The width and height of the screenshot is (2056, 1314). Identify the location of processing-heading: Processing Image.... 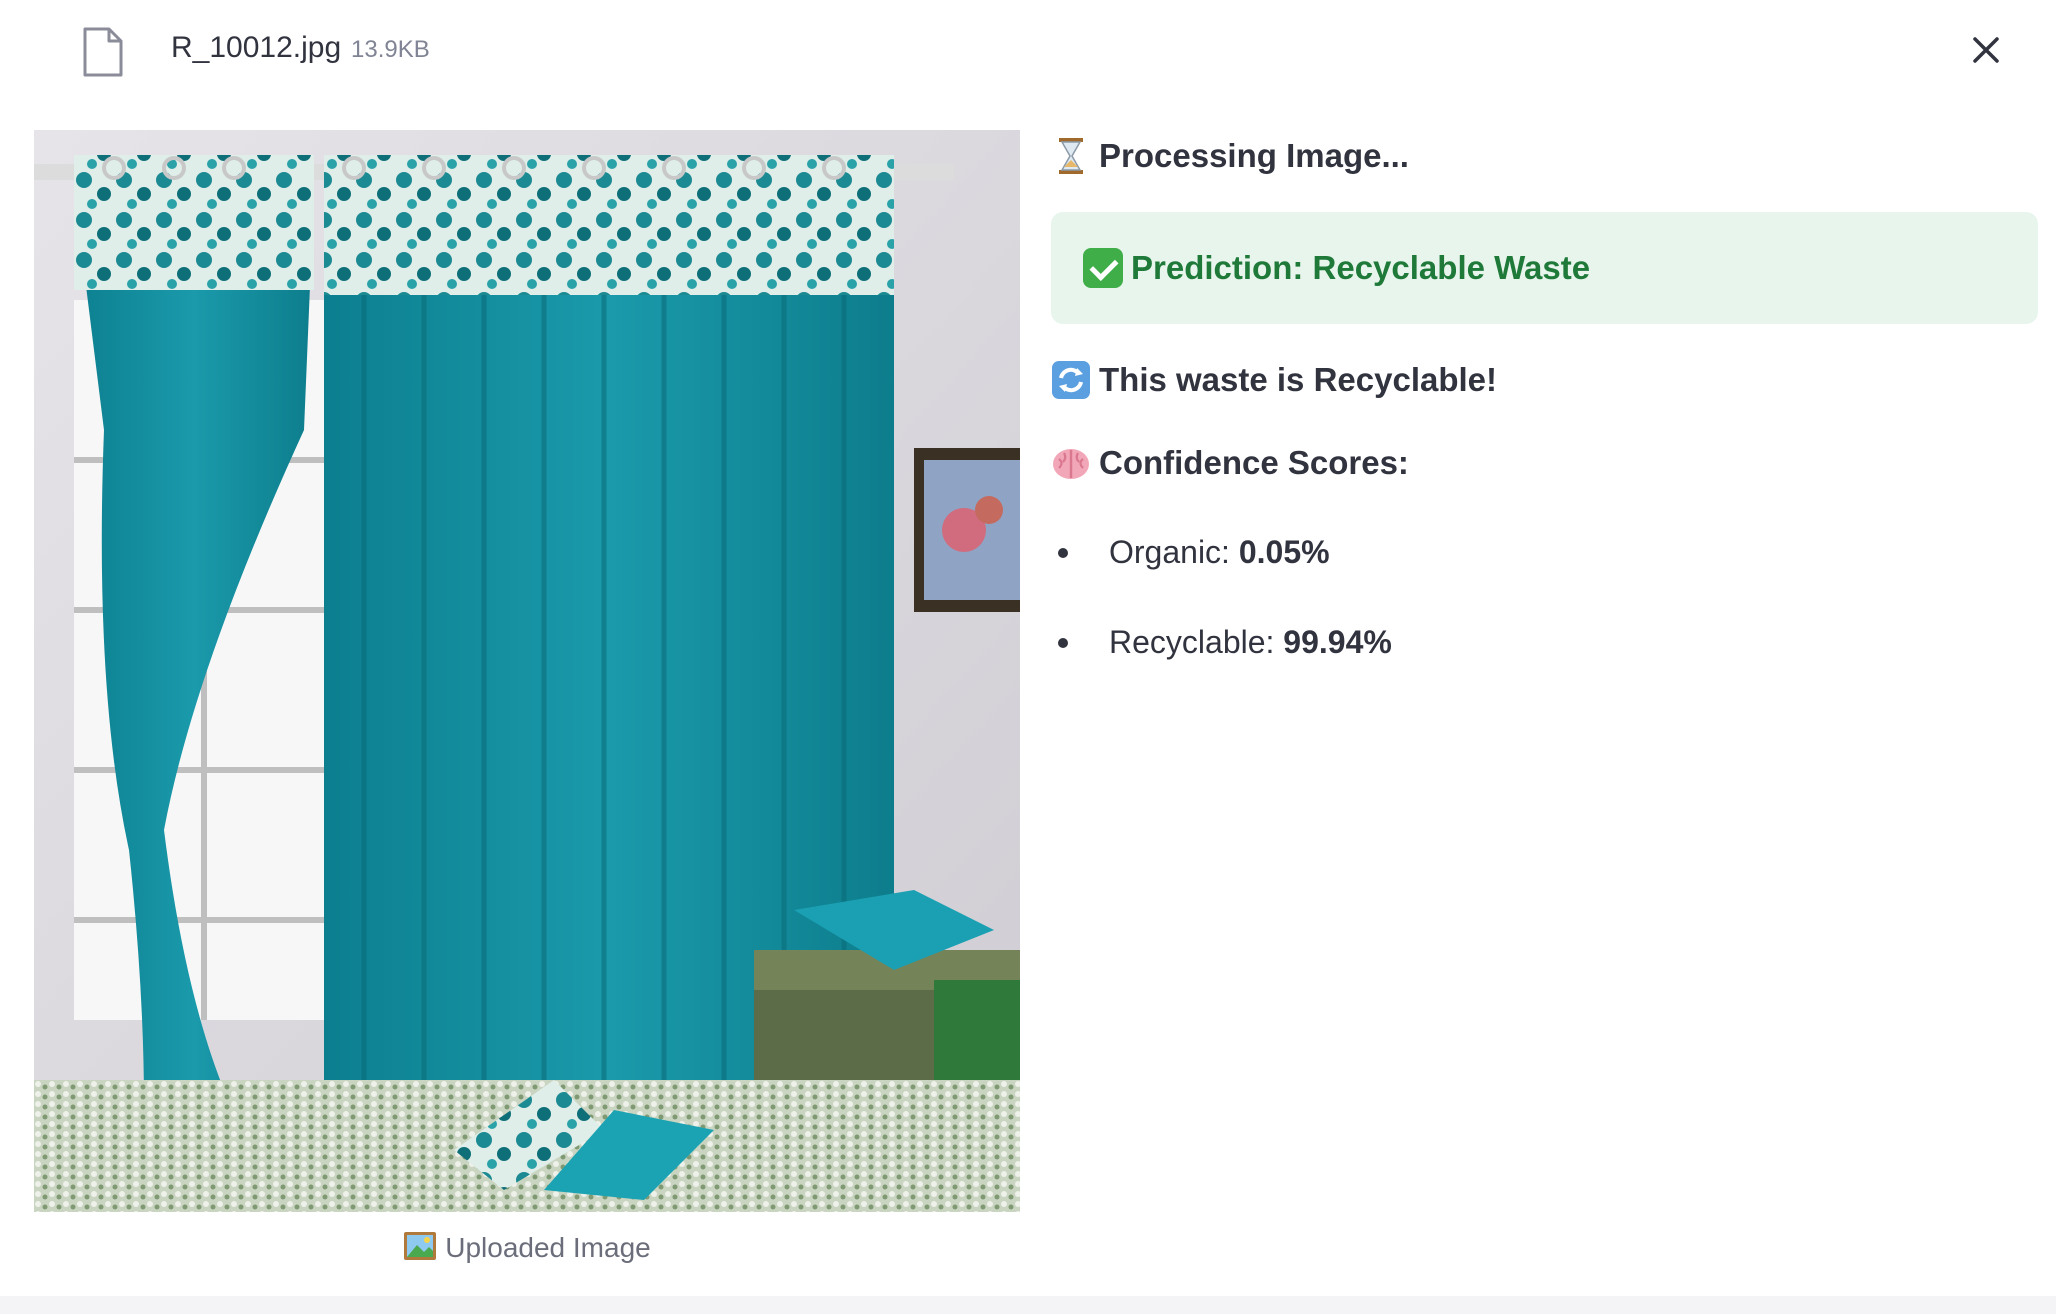
(1230, 156).